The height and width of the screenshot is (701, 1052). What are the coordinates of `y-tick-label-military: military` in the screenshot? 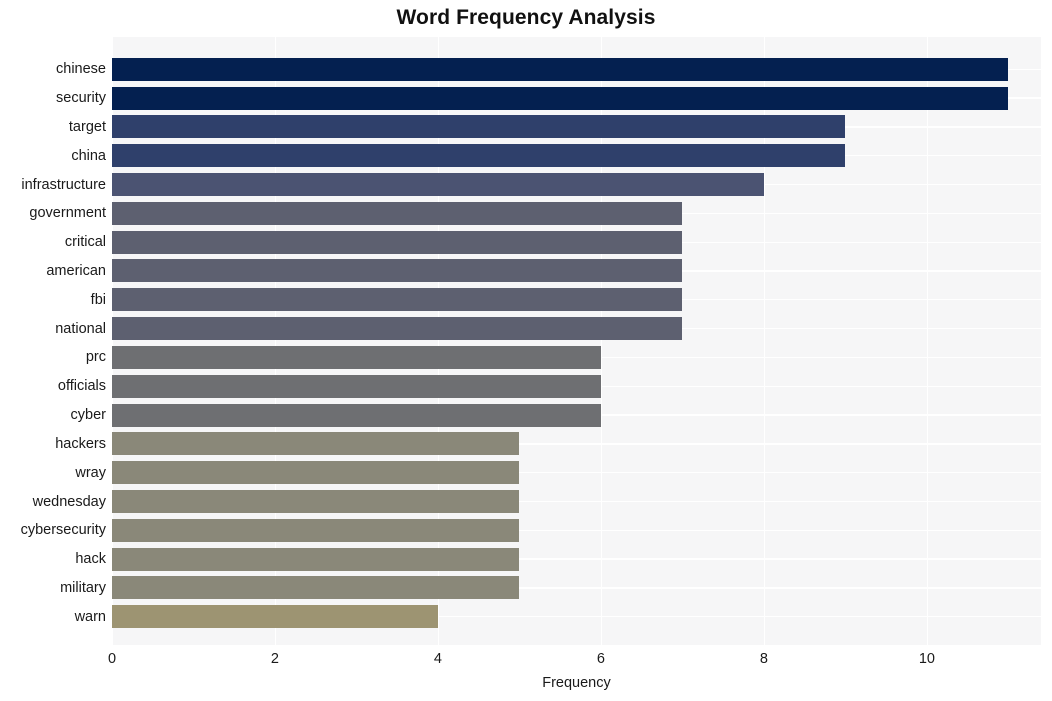 It's located at (83, 587).